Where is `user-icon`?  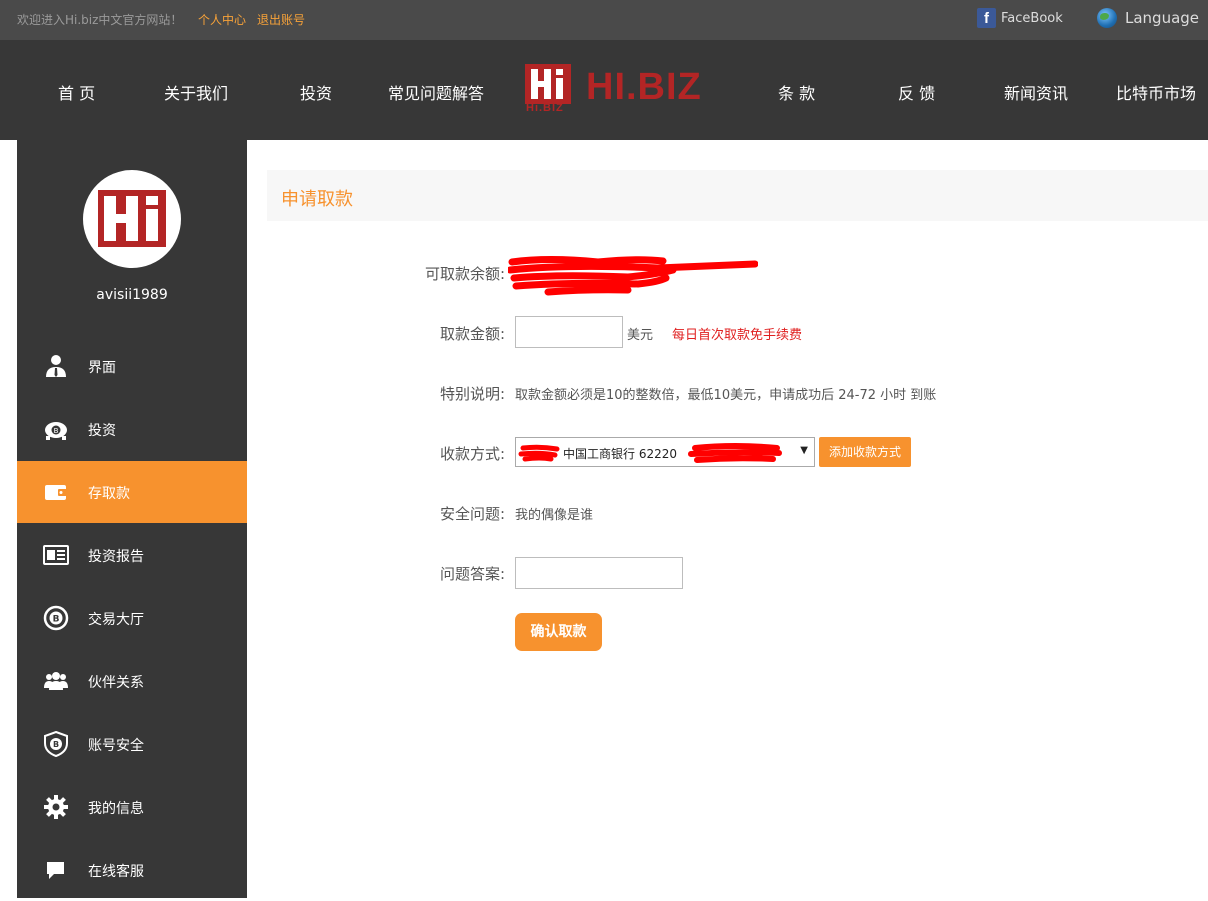 user-icon is located at coordinates (56, 366).